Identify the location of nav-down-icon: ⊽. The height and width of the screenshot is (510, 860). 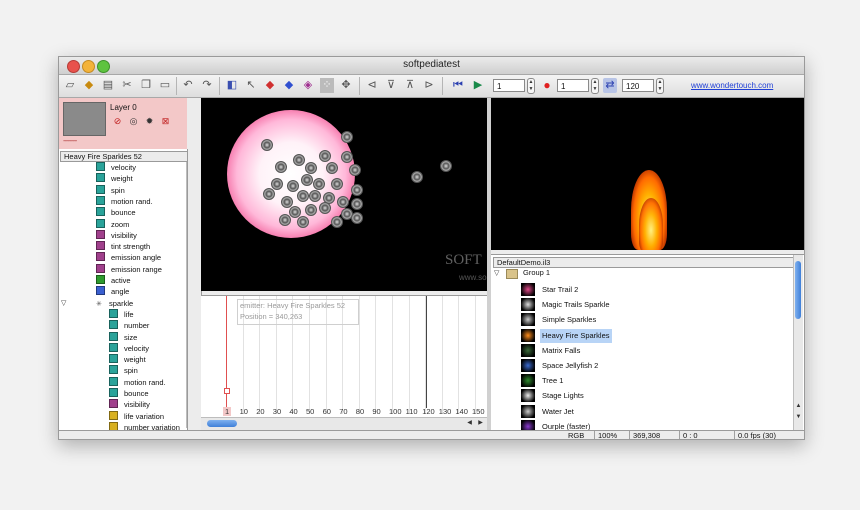
(391, 85).